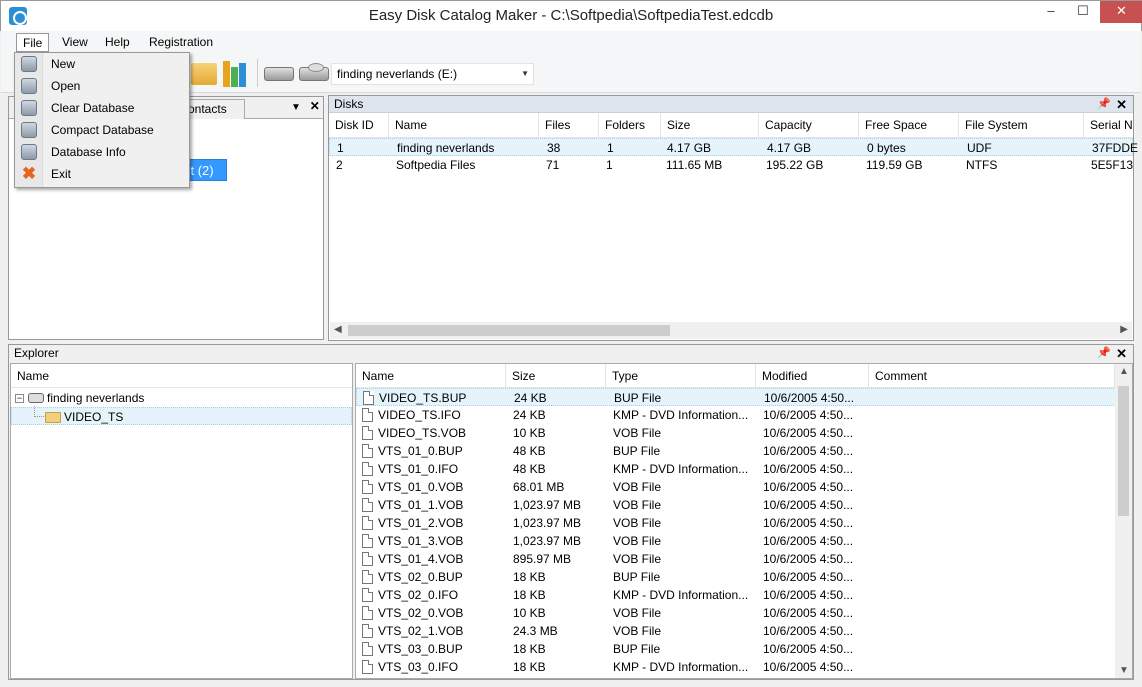 The width and height of the screenshot is (1142, 687). What do you see at coordinates (181, 398) in the screenshot?
I see `tree-node-root: − finding neverlands` at bounding box center [181, 398].